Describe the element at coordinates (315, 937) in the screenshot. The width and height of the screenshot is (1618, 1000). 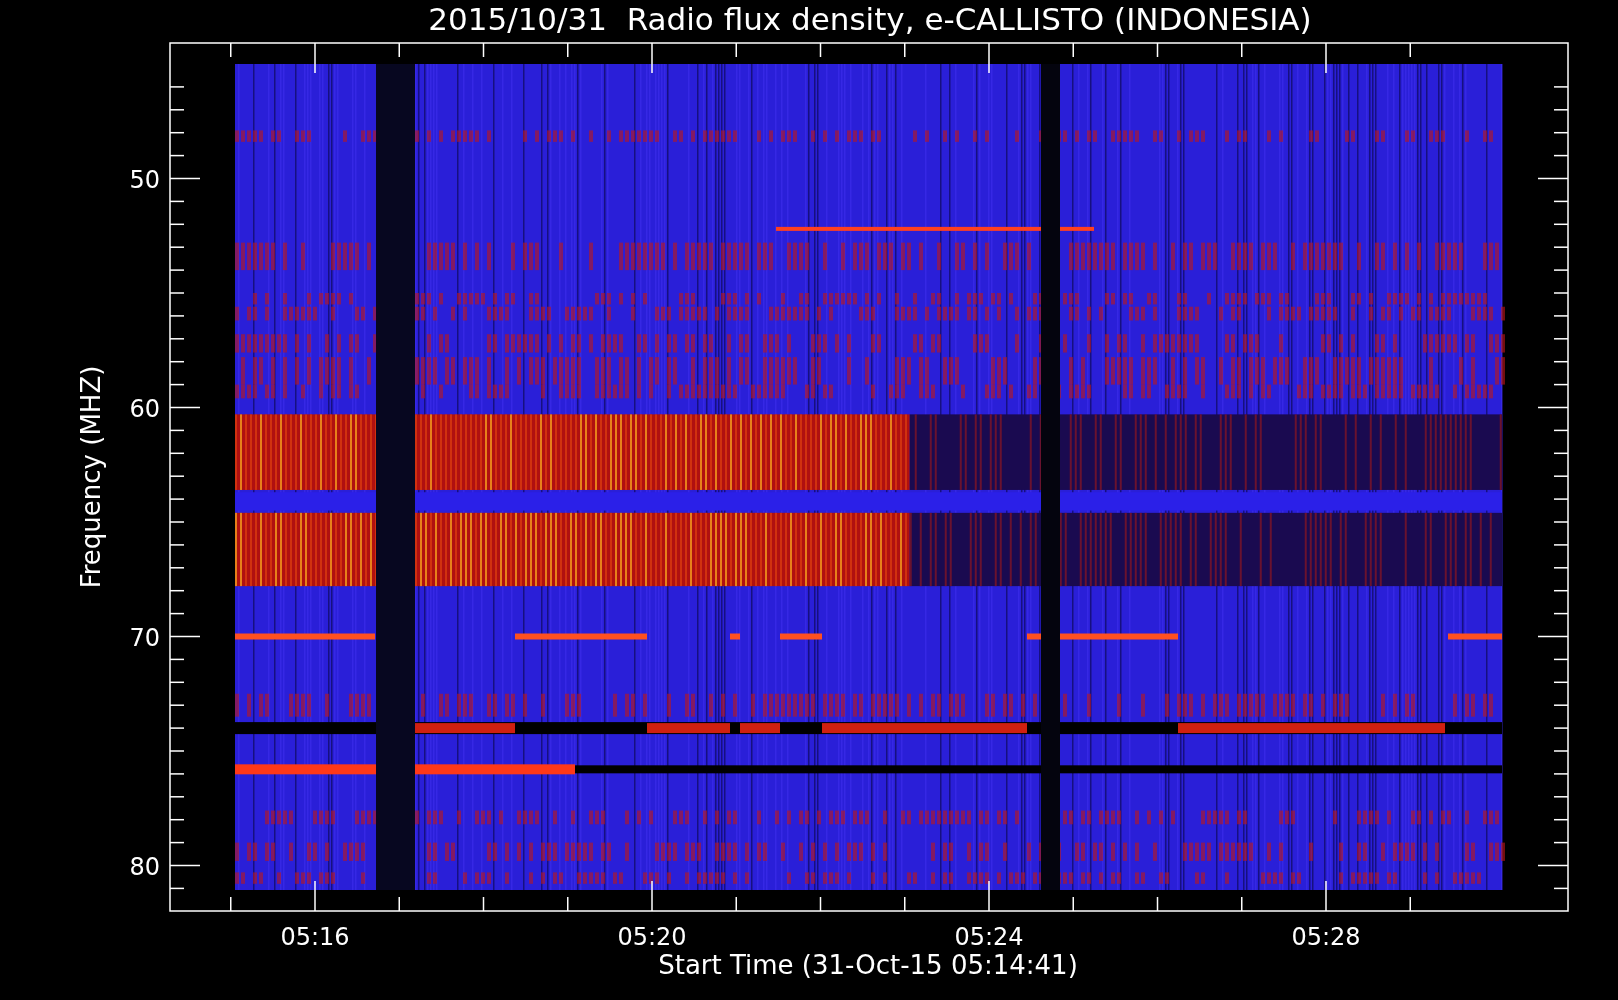
I see `tick-label: 05:16` at that location.